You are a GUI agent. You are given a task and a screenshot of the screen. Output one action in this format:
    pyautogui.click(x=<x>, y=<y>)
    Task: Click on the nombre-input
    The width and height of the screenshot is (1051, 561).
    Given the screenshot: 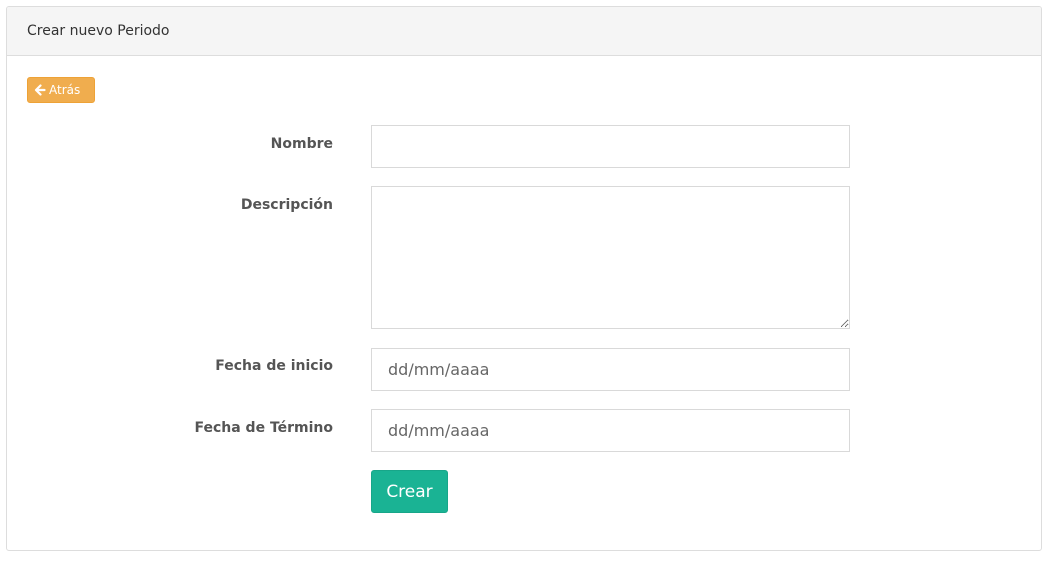 What is the action you would take?
    pyautogui.click(x=610, y=146)
    